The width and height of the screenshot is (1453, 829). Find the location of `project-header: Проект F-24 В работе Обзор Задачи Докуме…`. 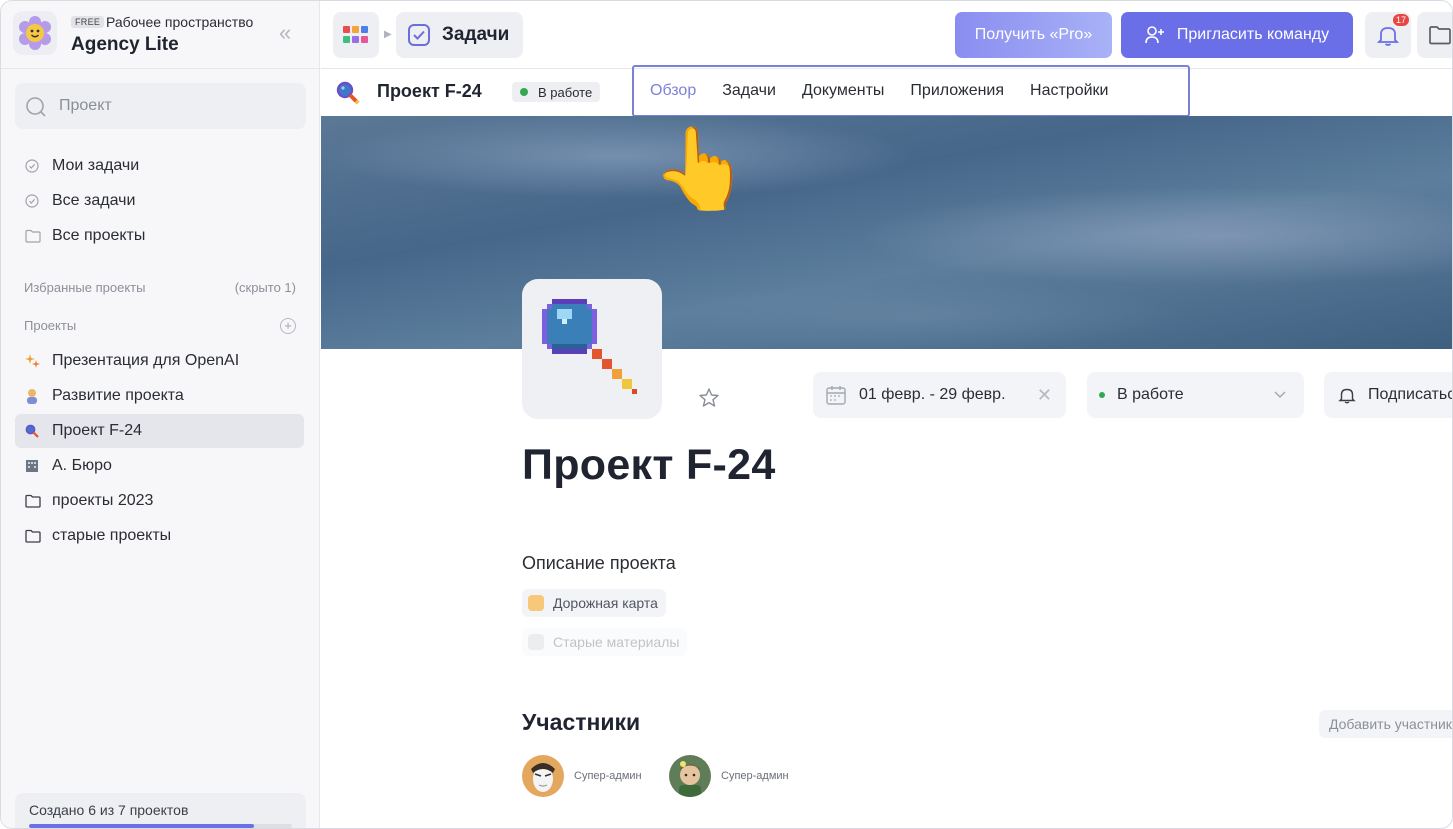

project-header: Проект F-24 В работе Обзор Задачи Докуме… is located at coordinates (886, 91).